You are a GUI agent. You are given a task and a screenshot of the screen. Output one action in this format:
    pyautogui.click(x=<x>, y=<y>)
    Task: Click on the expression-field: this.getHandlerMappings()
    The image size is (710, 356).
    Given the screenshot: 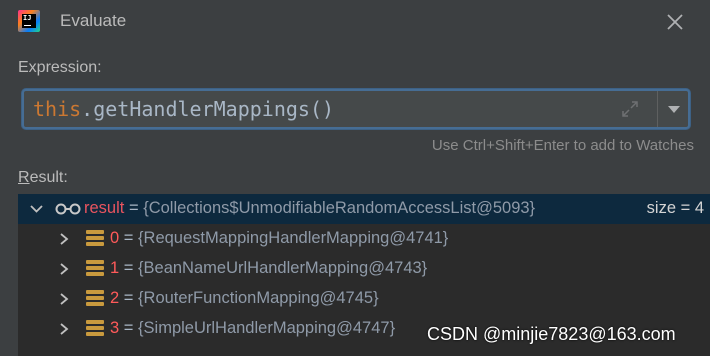 What is the action you would take?
    pyautogui.click(x=356, y=109)
    